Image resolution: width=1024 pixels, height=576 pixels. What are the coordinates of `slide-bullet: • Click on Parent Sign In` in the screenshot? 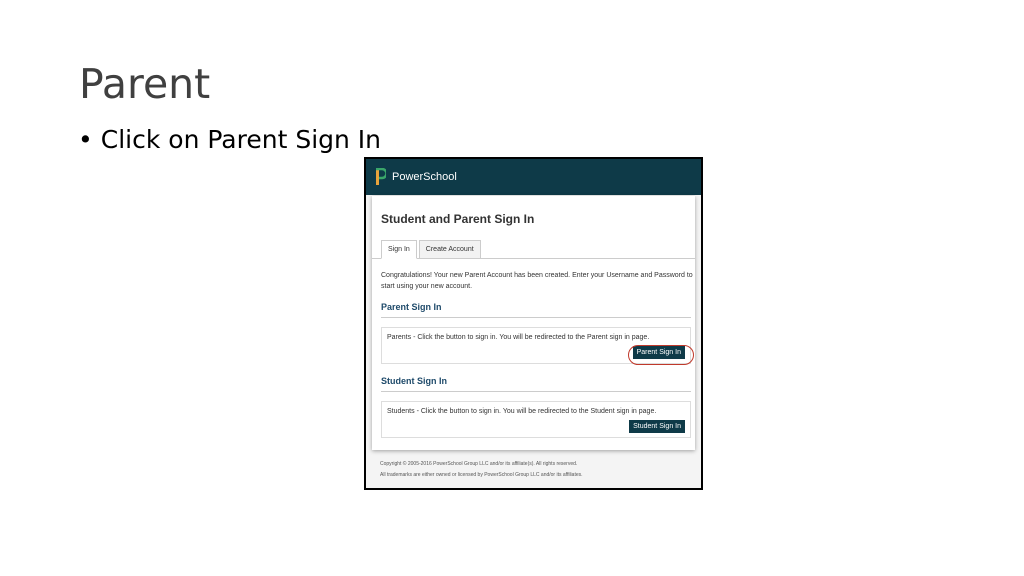 It's located at (229, 139).